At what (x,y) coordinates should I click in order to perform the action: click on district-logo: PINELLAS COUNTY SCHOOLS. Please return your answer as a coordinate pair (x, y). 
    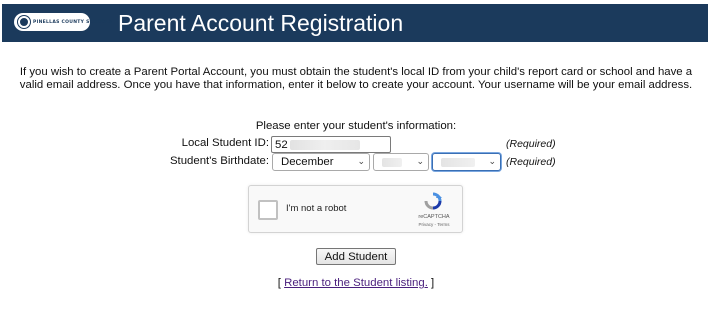
    Looking at the image, I should click on (63, 22).